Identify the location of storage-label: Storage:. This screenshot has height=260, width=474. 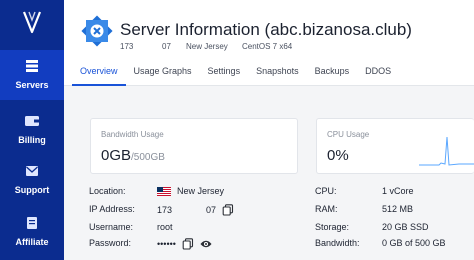
(332, 227).